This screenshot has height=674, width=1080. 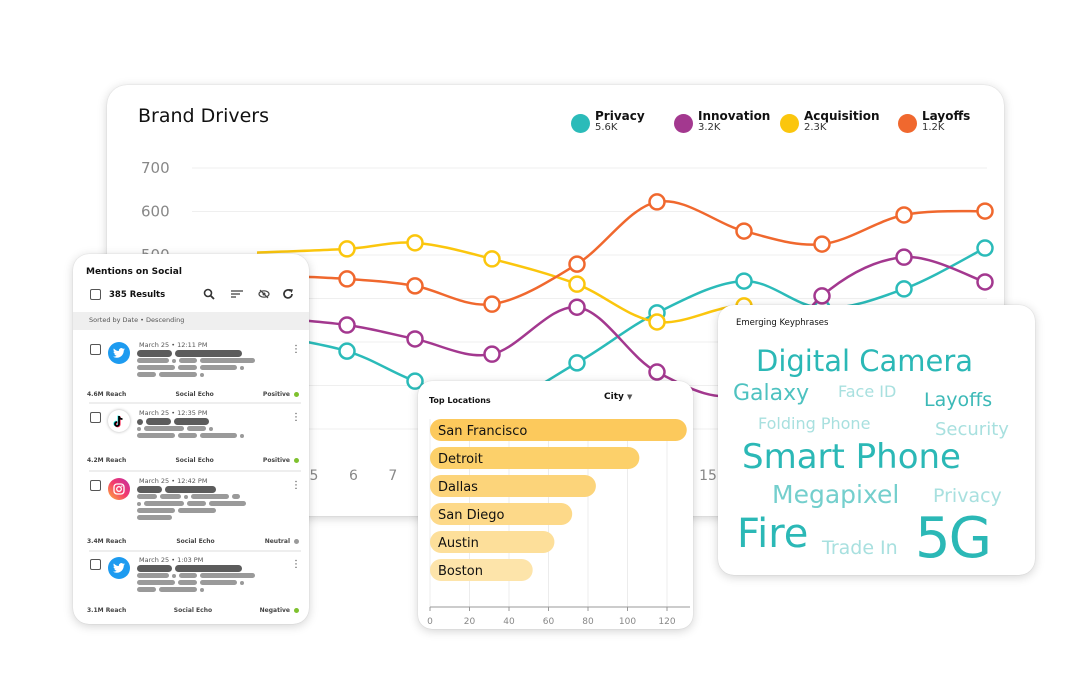 What do you see at coordinates (815, 127) in the screenshot?
I see `legend-value: 2.3K` at bounding box center [815, 127].